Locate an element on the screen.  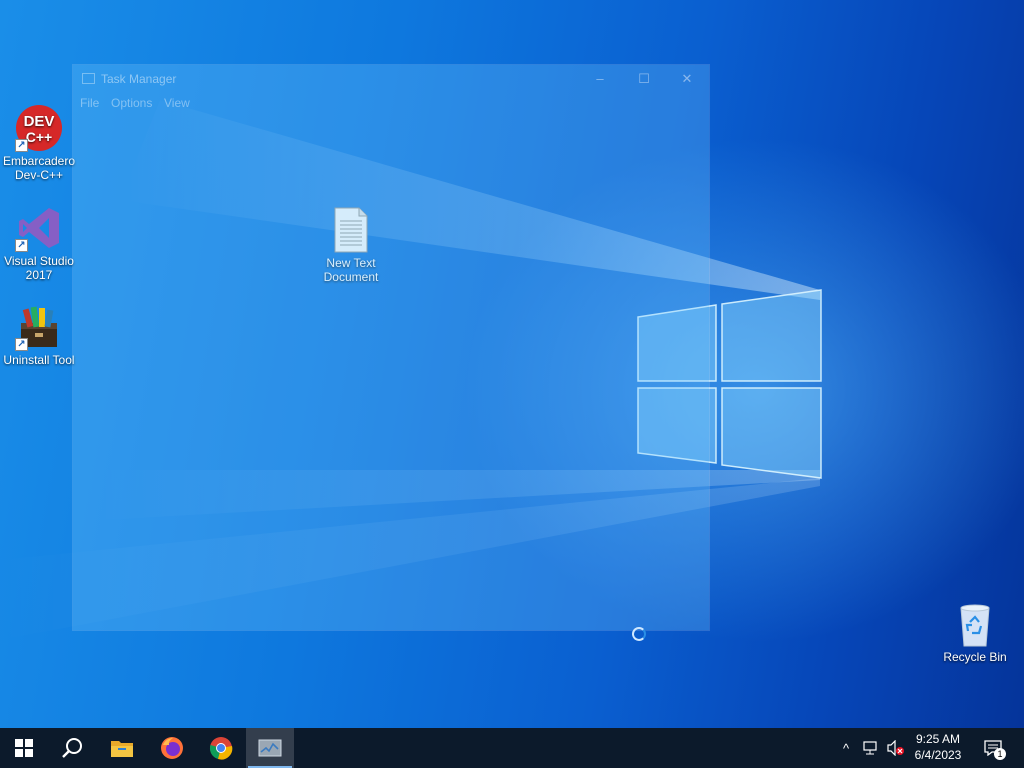
menu-view: View is located at coordinates (177, 103).